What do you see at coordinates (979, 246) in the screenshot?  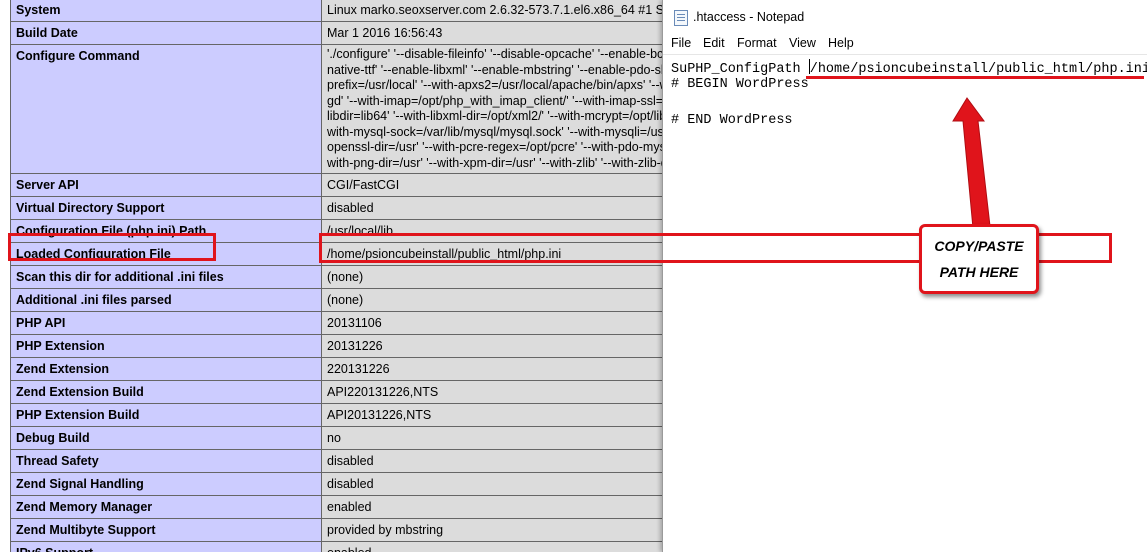 I see `callout-line-1: COPY/PASTE` at bounding box center [979, 246].